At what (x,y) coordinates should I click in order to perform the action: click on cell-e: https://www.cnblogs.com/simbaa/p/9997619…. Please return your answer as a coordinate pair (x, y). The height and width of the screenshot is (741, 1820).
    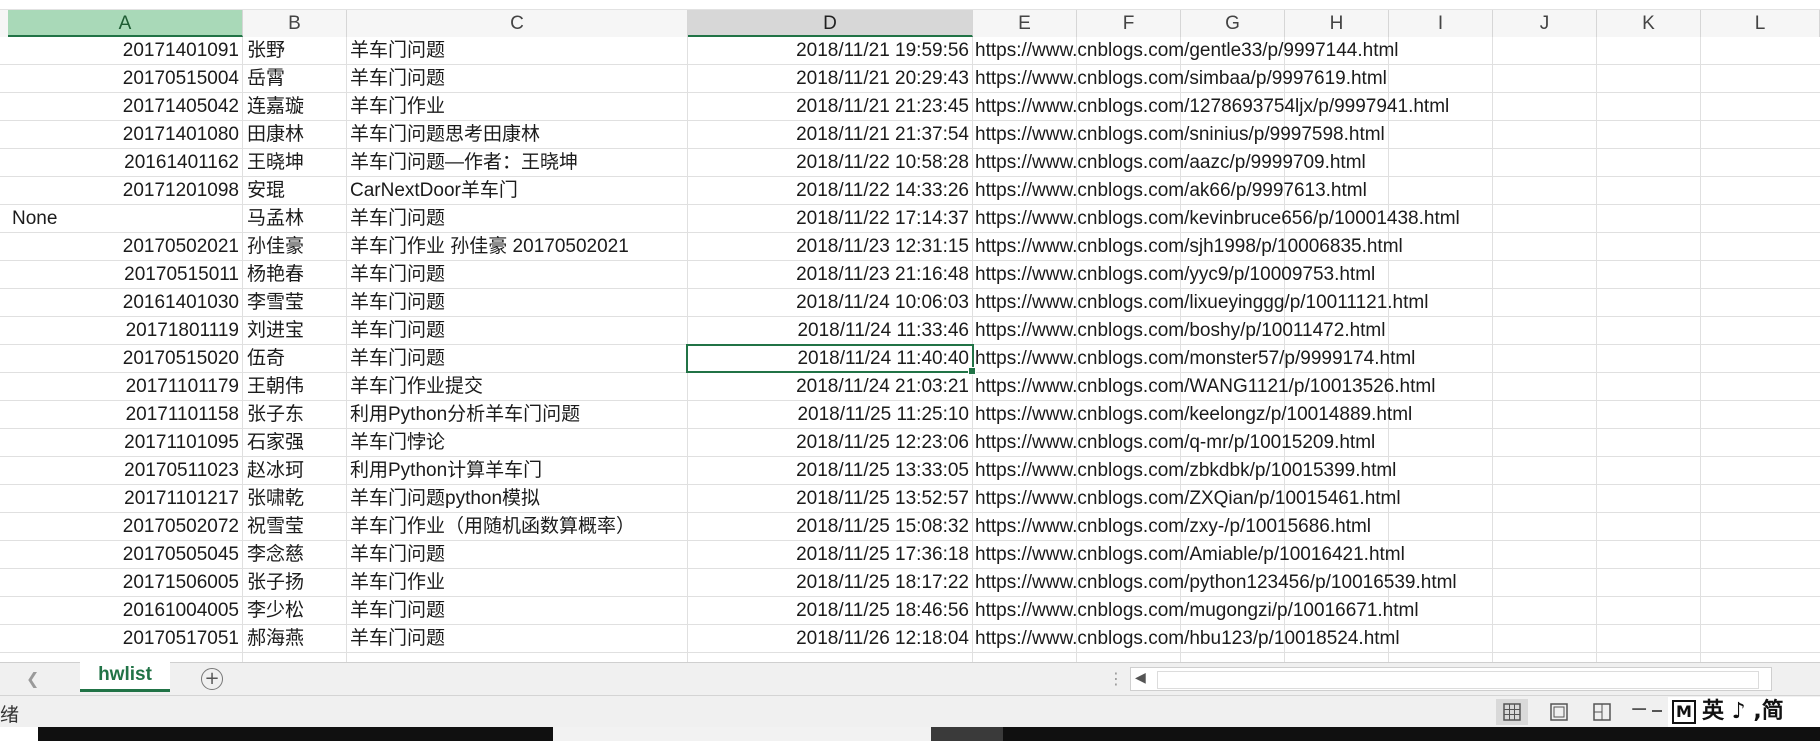
    Looking at the image, I should click on (1181, 78).